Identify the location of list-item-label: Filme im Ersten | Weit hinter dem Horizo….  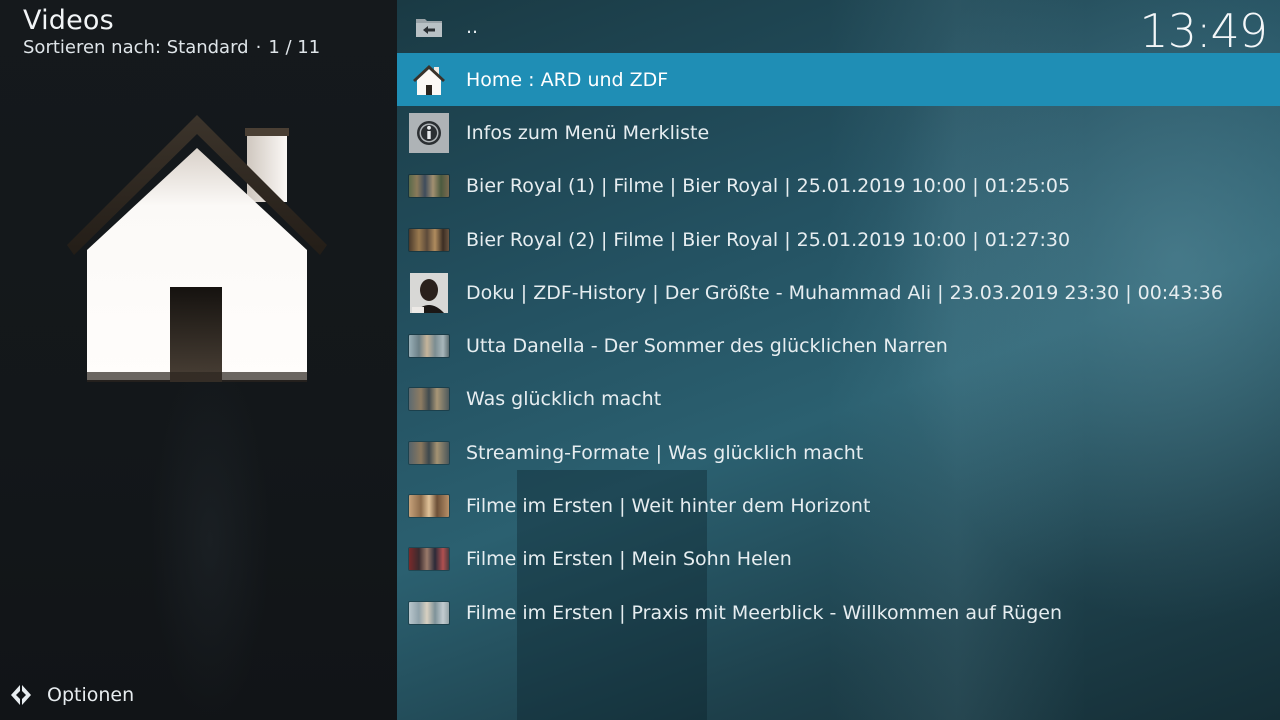
(668, 506).